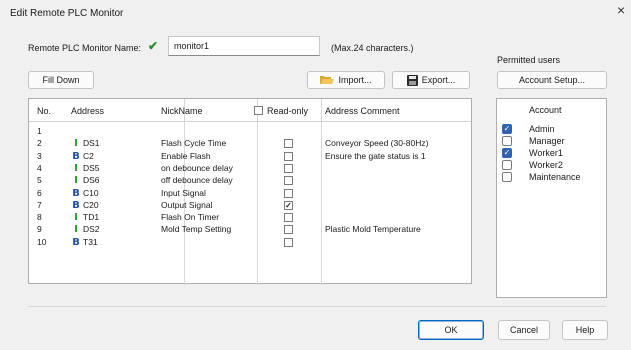  What do you see at coordinates (39, 217) in the screenshot?
I see `row-number: 8` at bounding box center [39, 217].